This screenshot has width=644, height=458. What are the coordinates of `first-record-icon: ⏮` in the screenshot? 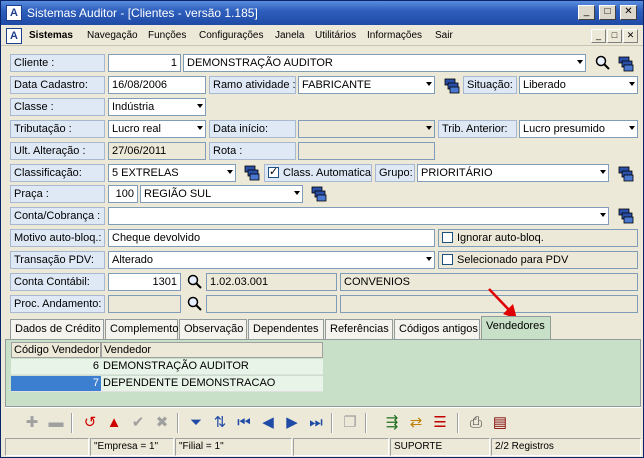 It's located at (244, 423).